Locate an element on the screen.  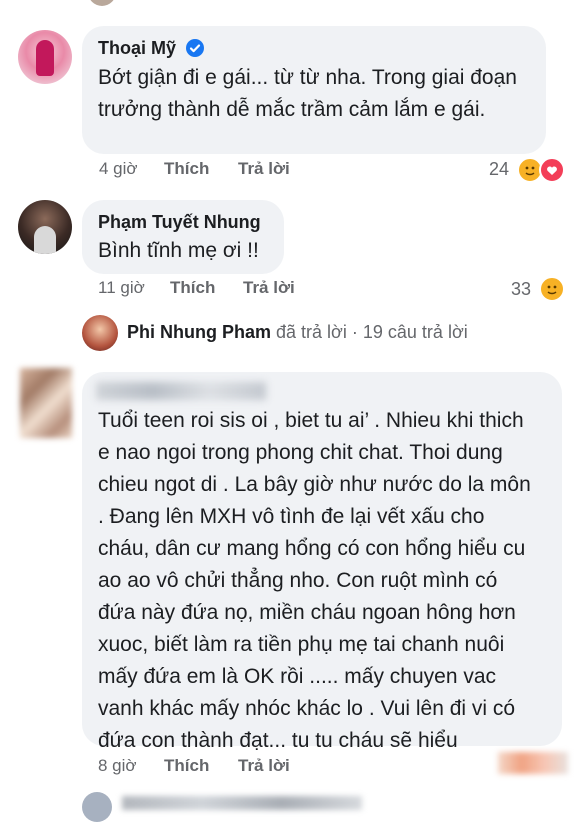
blurred-next-comment is located at coordinates (242, 803).